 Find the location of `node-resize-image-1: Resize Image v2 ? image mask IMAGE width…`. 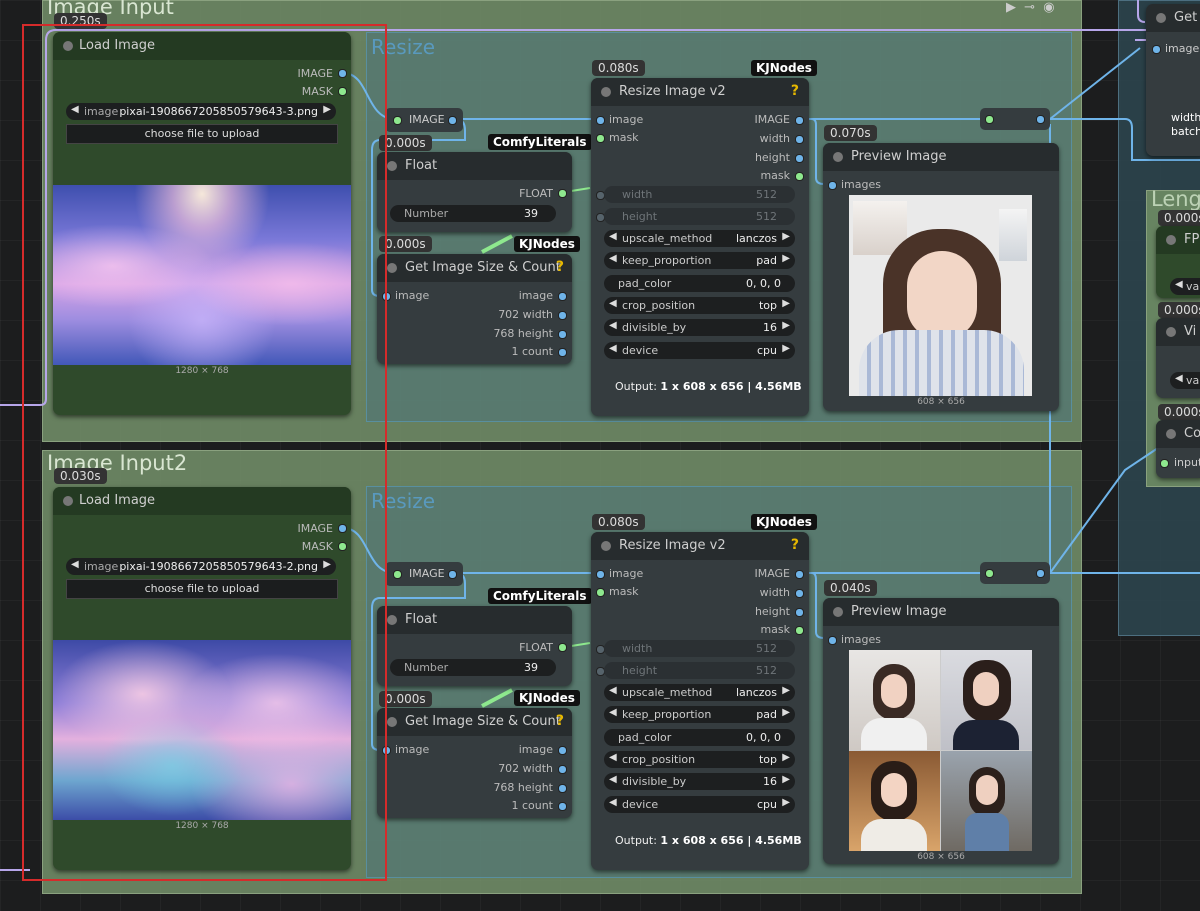

node-resize-image-1: Resize Image v2 ? image mask IMAGE width… is located at coordinates (700, 247).